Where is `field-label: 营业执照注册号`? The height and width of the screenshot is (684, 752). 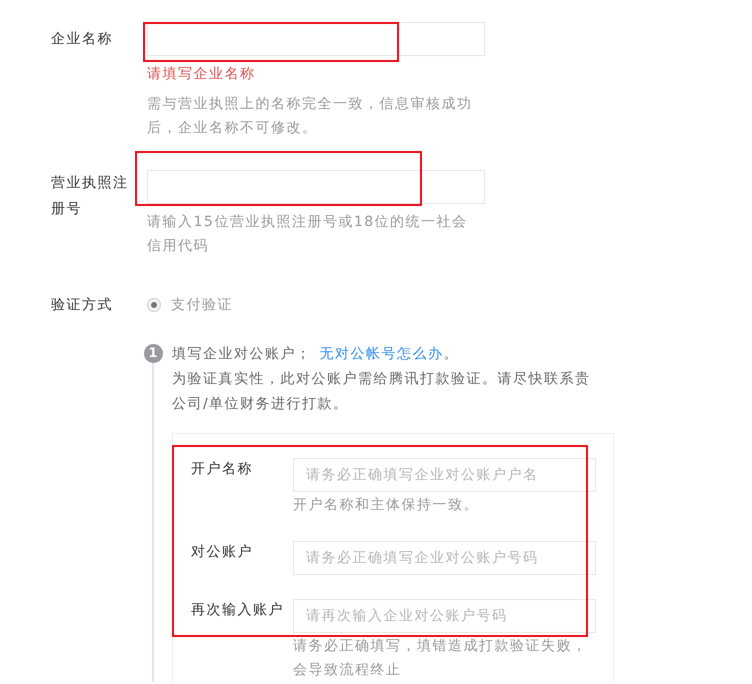 field-label: 营业执照注册号 is located at coordinates (90, 196).